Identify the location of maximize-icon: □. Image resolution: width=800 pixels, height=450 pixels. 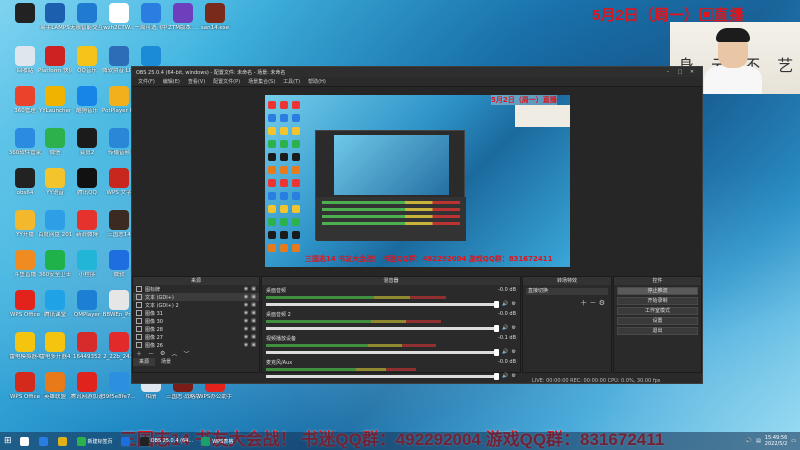
(680, 72).